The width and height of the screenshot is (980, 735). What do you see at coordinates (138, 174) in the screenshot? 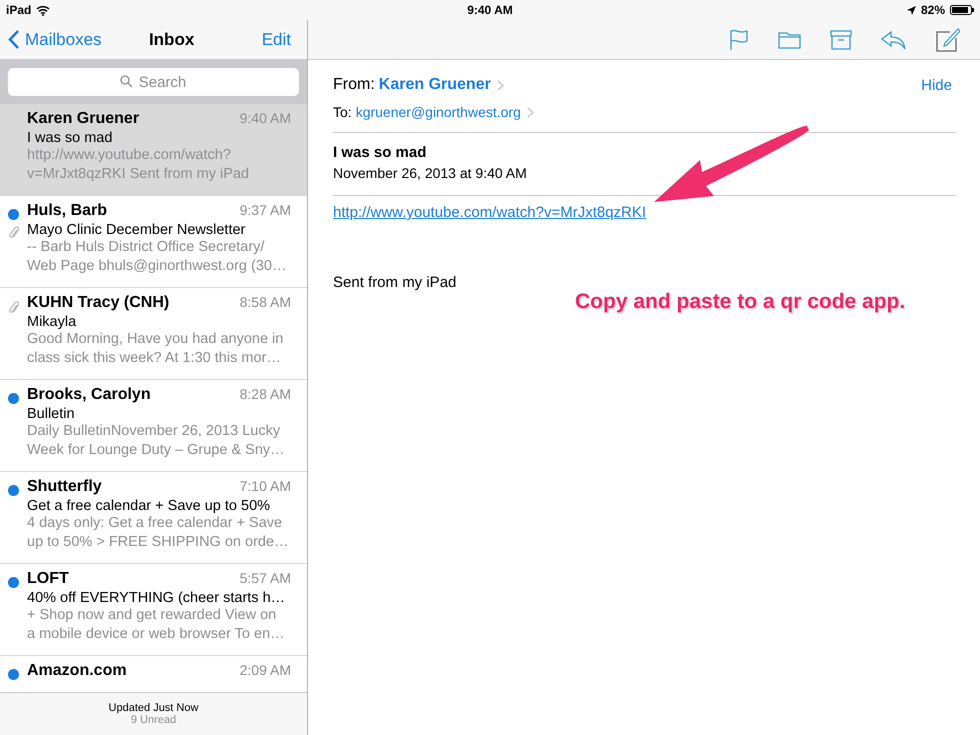
I see `message-preview: v=MrJxt8qzRKI Sent from my iPad` at bounding box center [138, 174].